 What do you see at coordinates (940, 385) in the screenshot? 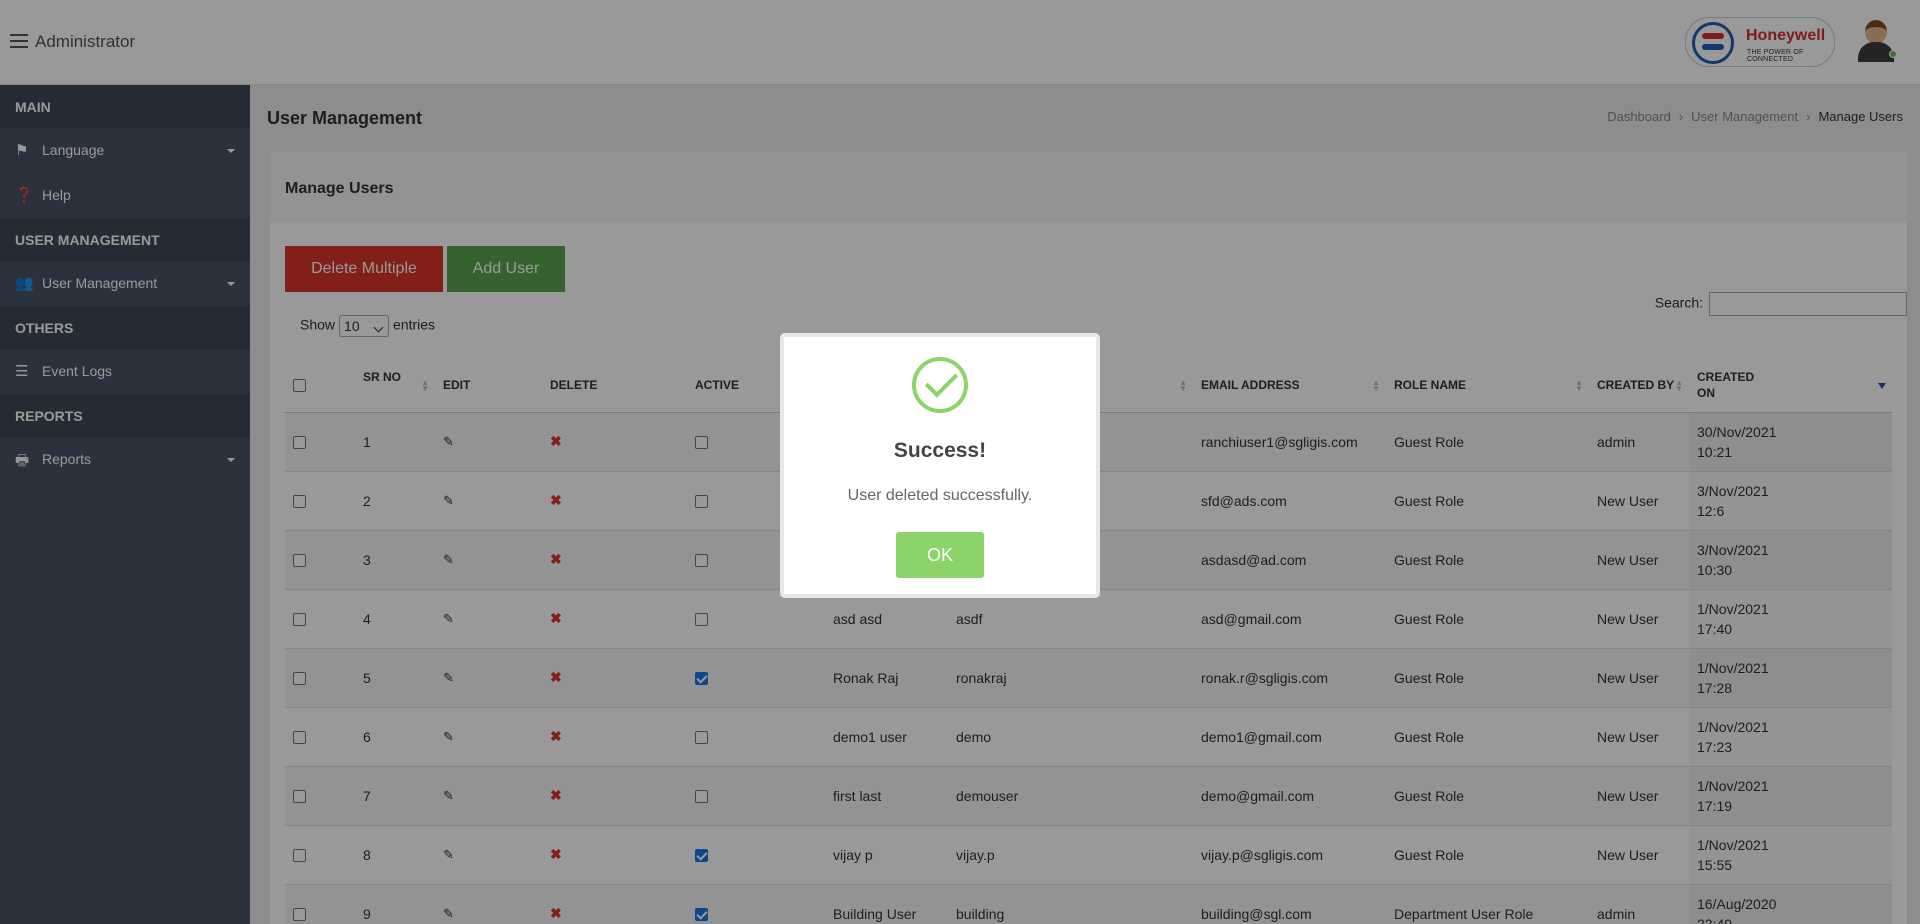
I see `checkmark-circle-icon` at bounding box center [940, 385].